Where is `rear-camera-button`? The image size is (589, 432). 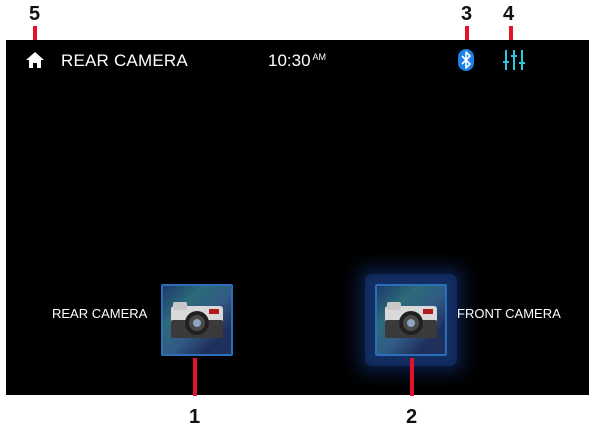
rear-camera-button is located at coordinates (197, 320).